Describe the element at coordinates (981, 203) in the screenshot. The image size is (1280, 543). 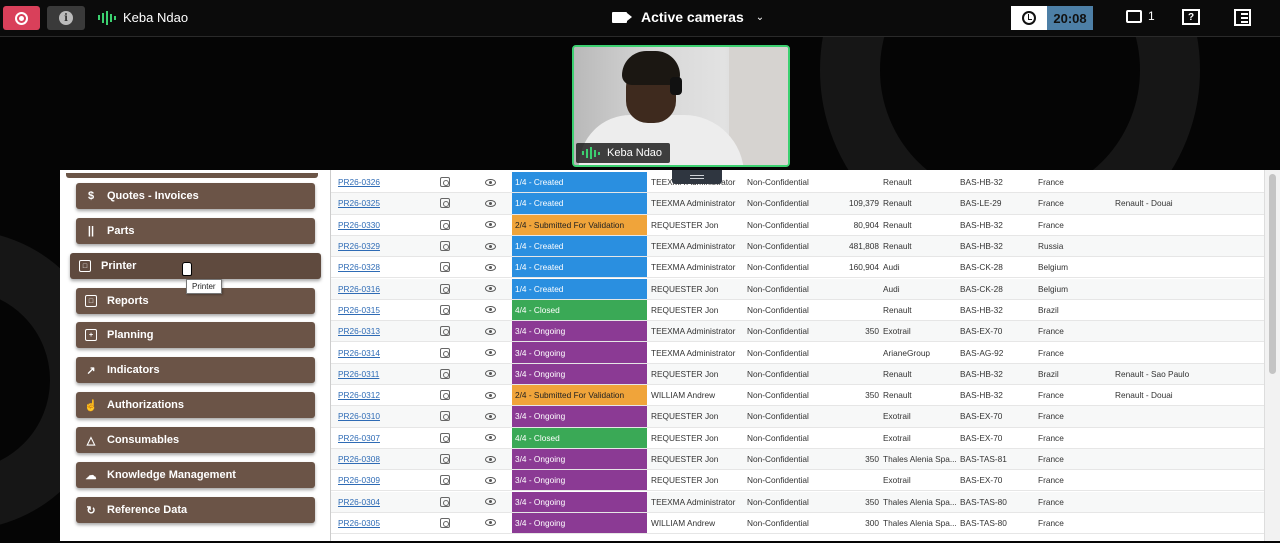
I see `reference-cell: BAS-LE-29` at that location.